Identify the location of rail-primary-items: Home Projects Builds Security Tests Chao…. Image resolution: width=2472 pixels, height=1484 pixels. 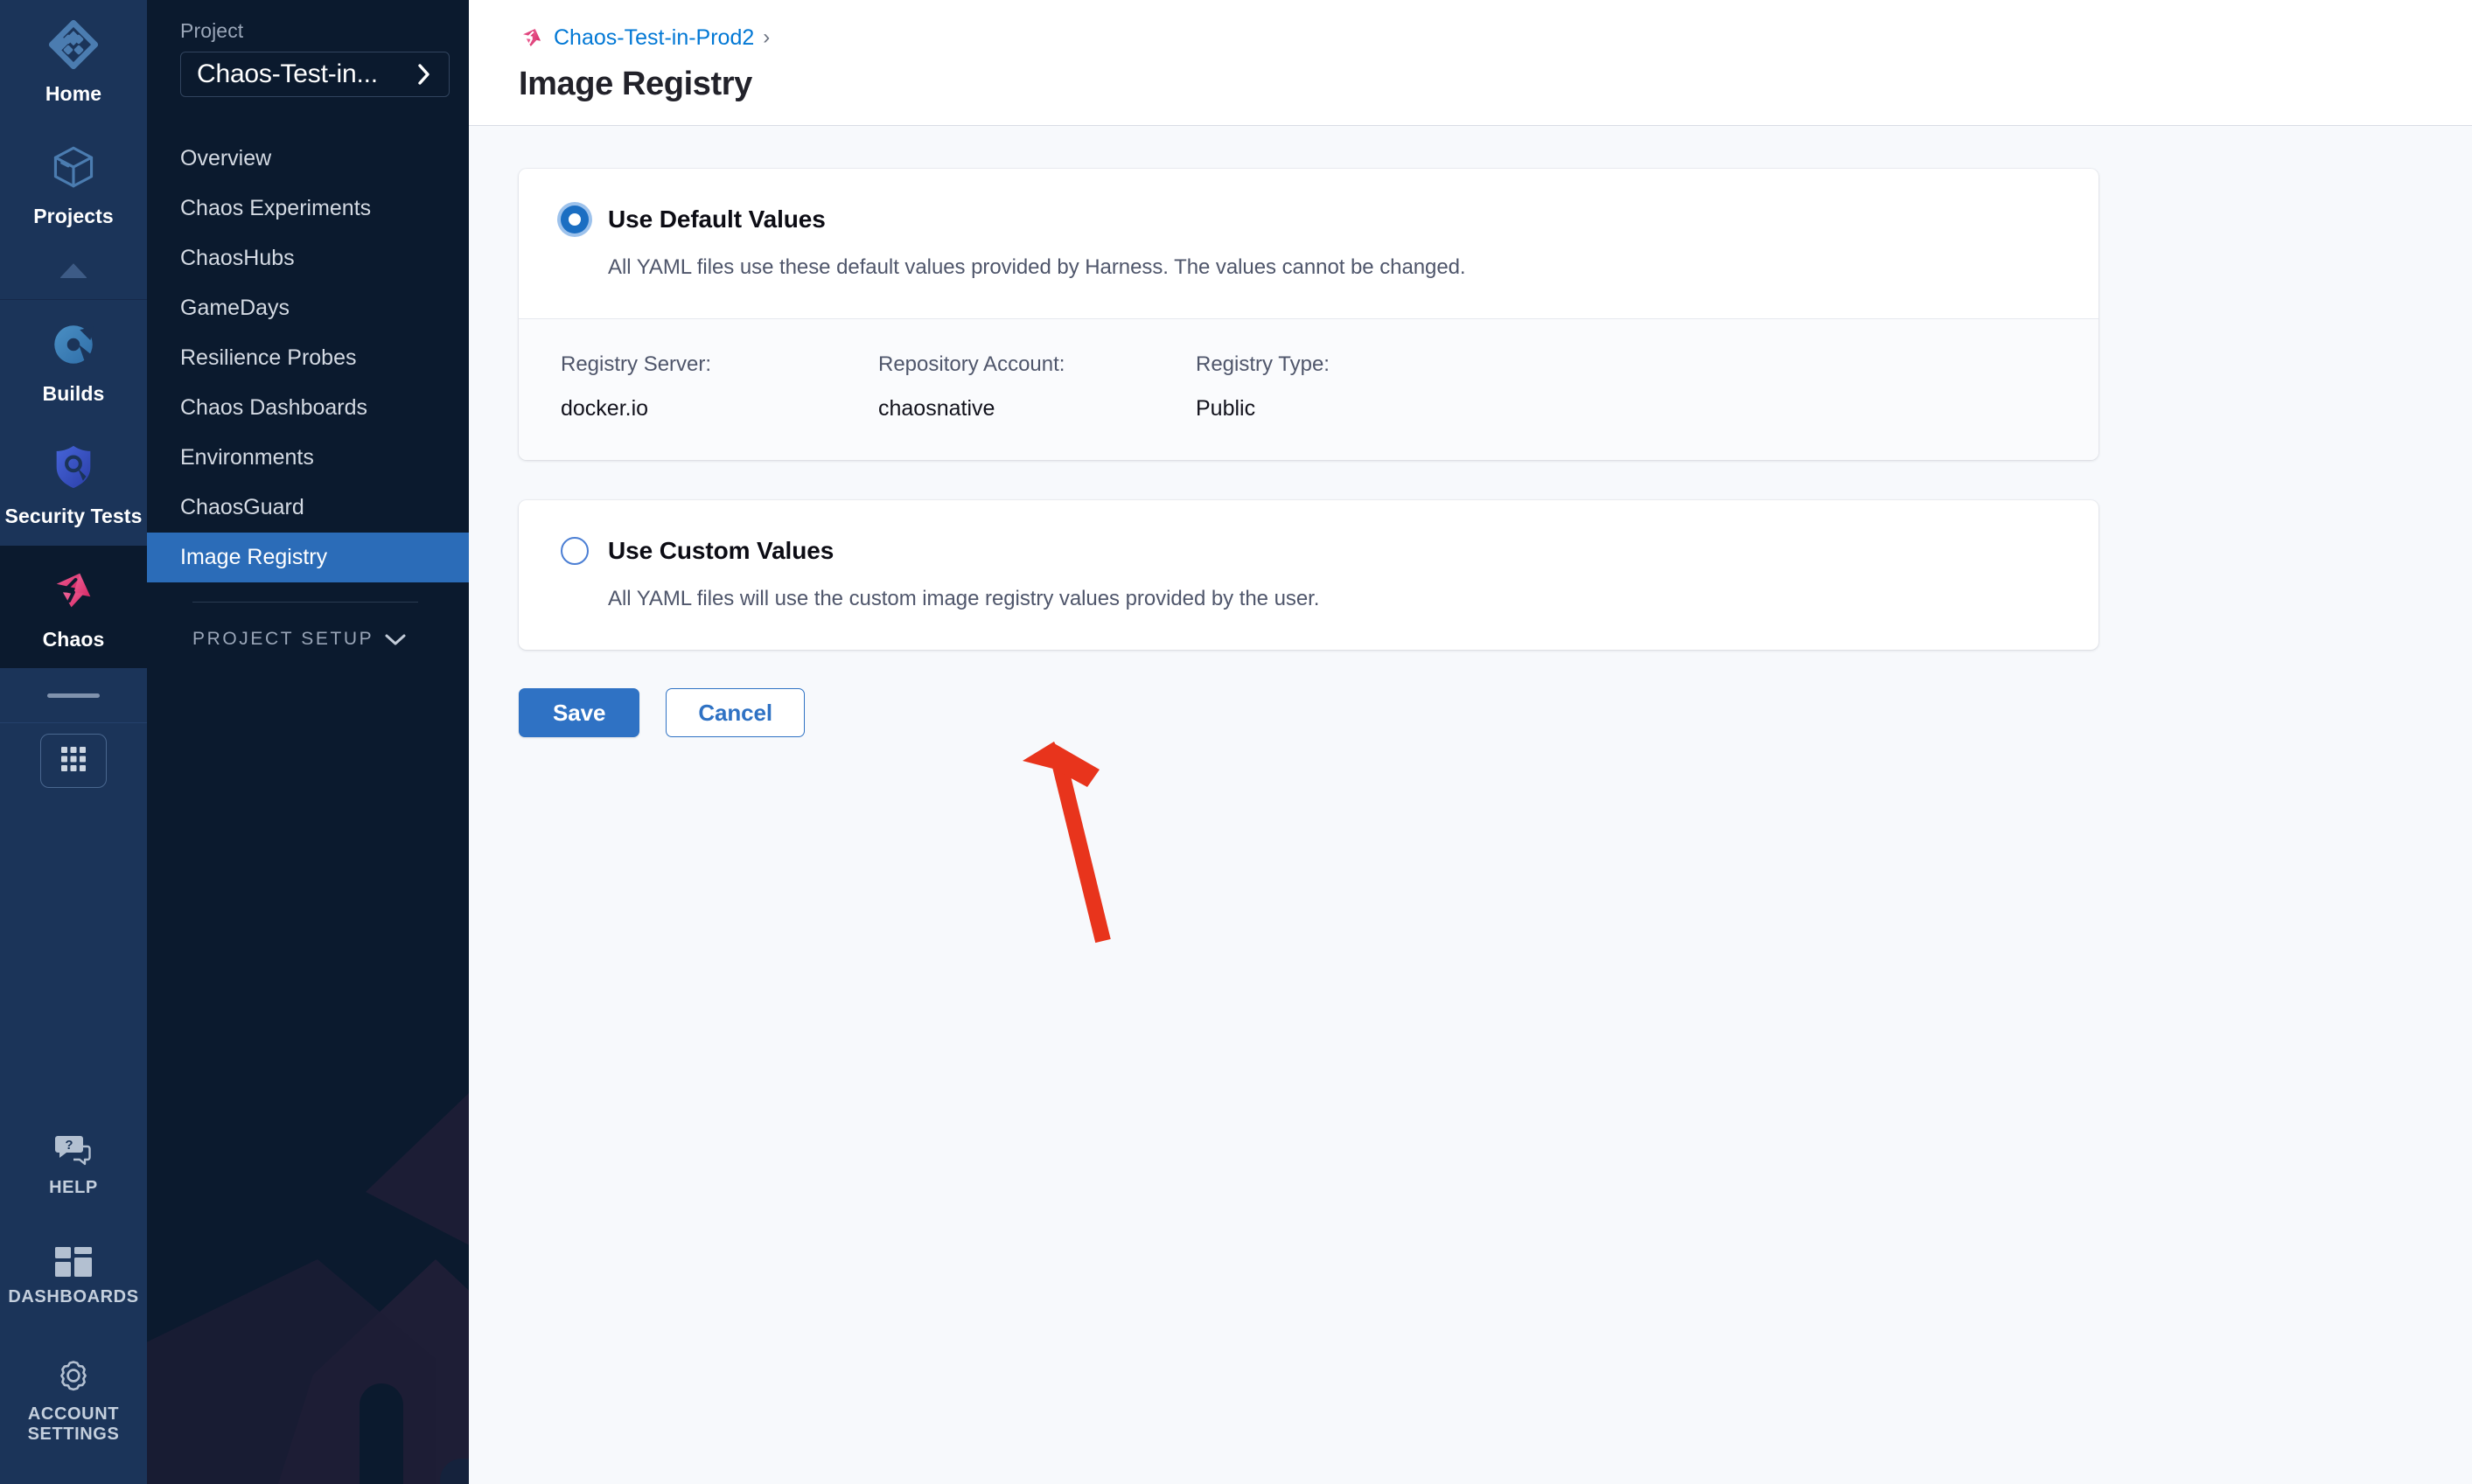
(73, 394).